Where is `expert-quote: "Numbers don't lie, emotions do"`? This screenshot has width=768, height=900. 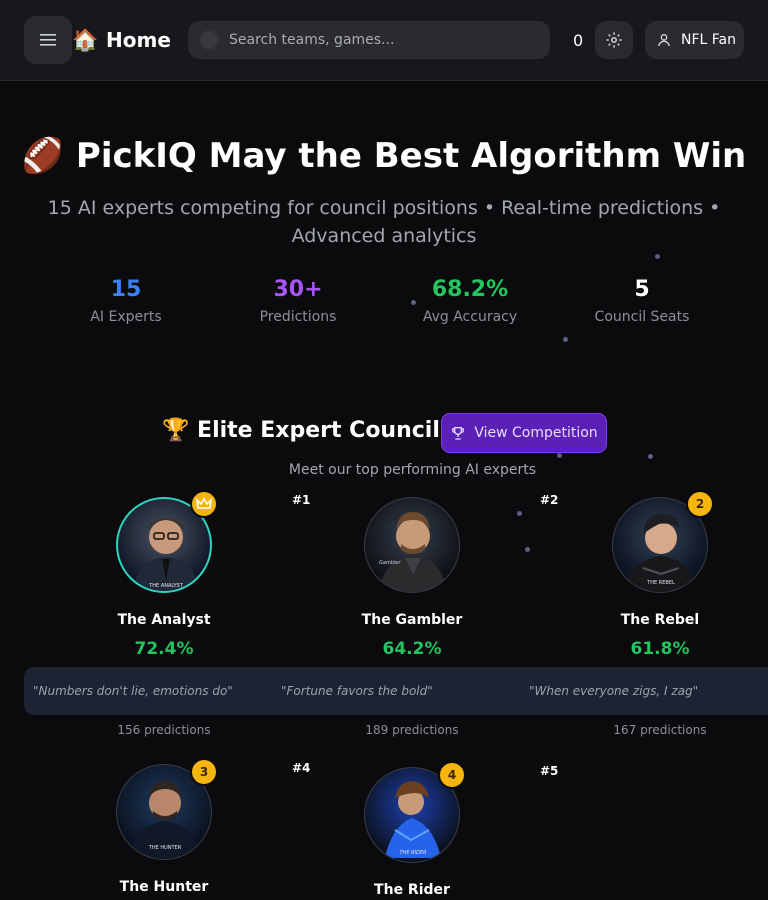
expert-quote: "Numbers don't lie, emotions do" is located at coordinates (133, 691).